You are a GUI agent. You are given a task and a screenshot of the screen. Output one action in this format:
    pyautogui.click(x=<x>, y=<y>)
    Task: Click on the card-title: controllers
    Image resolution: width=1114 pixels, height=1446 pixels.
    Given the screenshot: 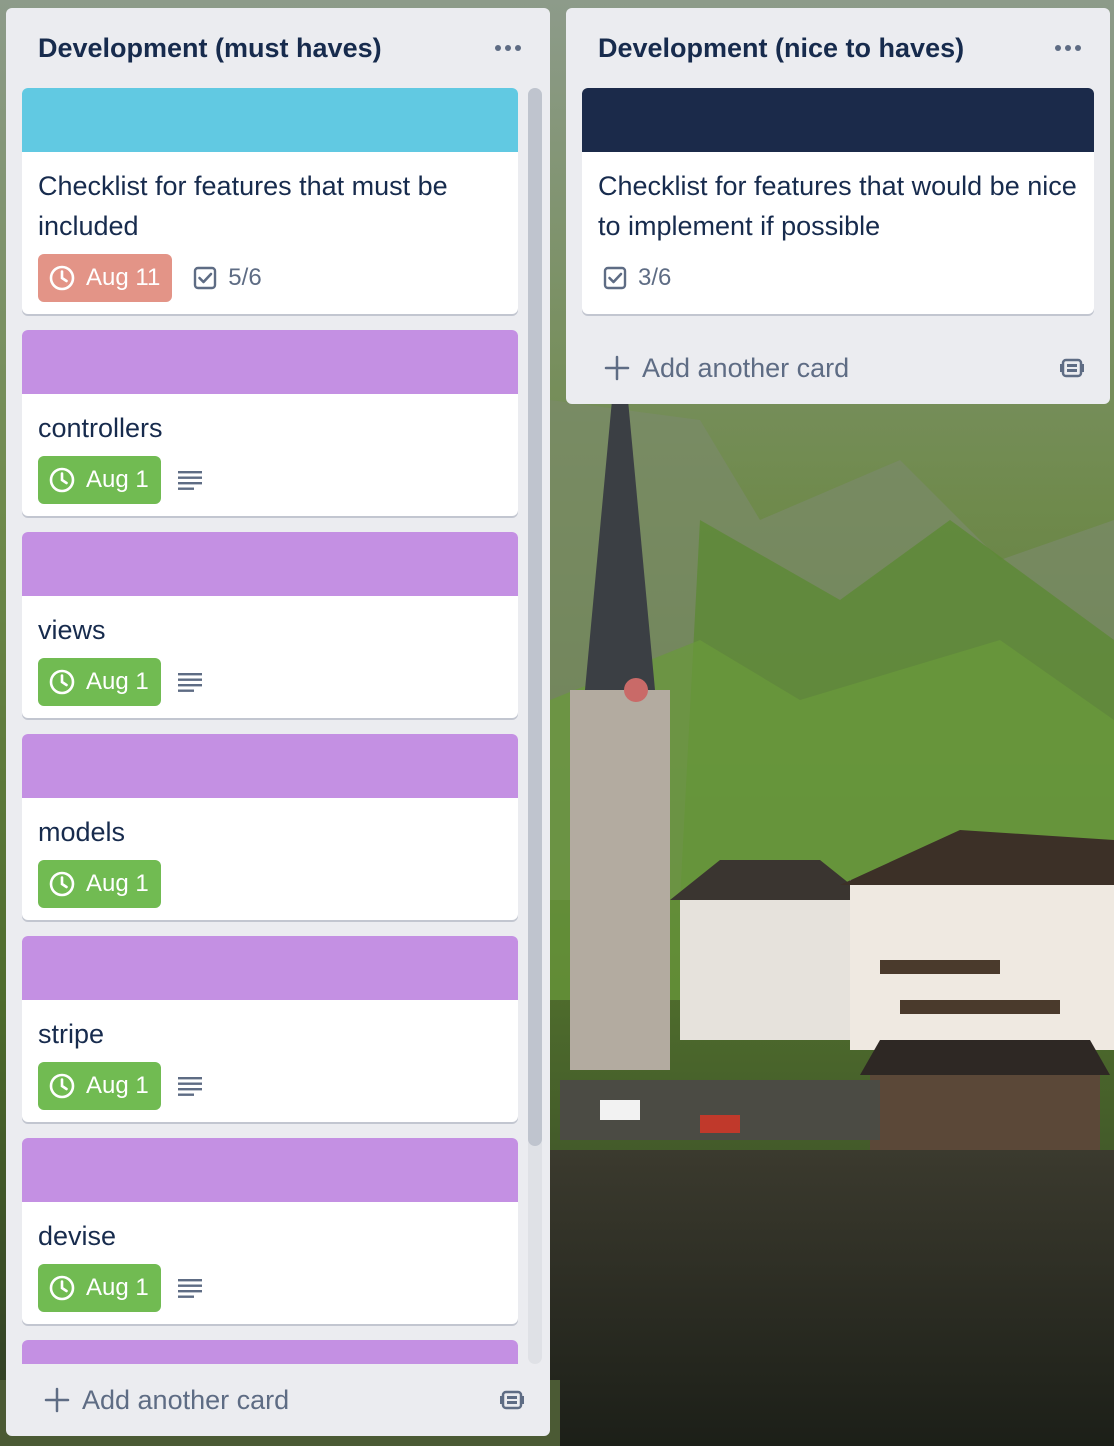 What is the action you would take?
    pyautogui.click(x=100, y=428)
    